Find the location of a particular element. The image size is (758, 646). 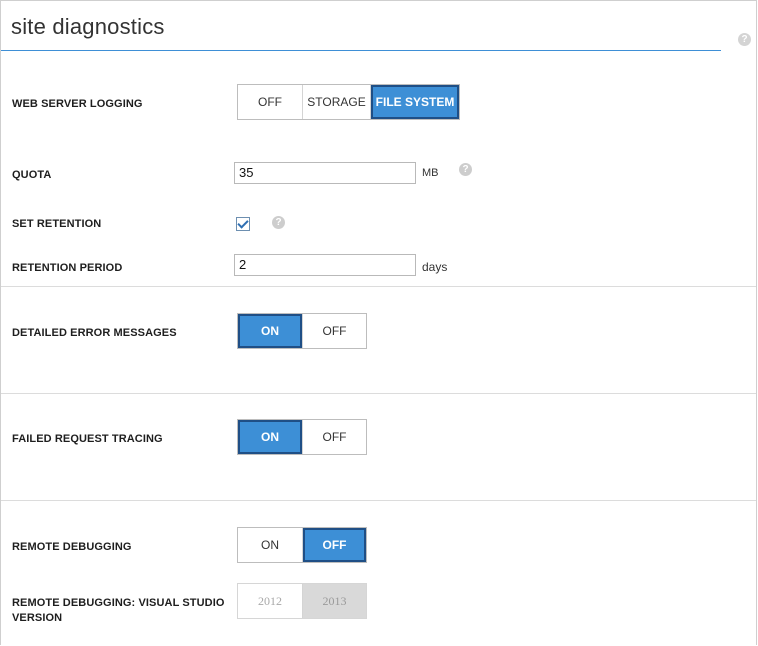

remote-debugging-vs-version-toggle: 2012 2013 is located at coordinates (302, 601).